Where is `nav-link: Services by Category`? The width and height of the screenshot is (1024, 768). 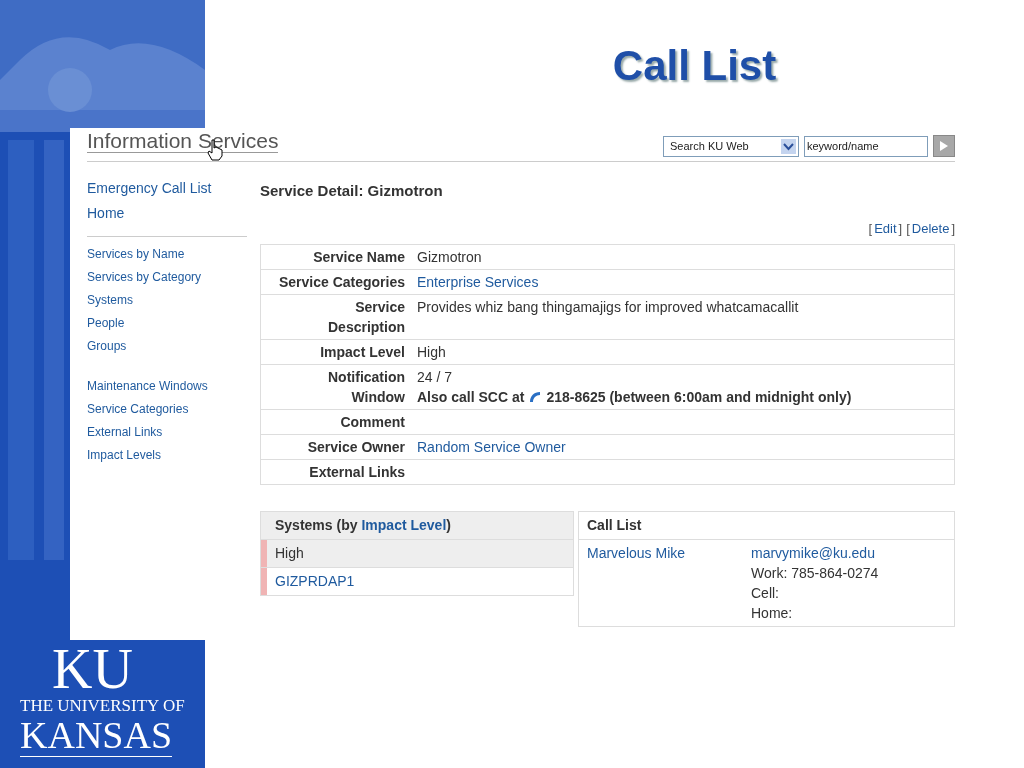
nav-link: Services by Category is located at coordinates (167, 277).